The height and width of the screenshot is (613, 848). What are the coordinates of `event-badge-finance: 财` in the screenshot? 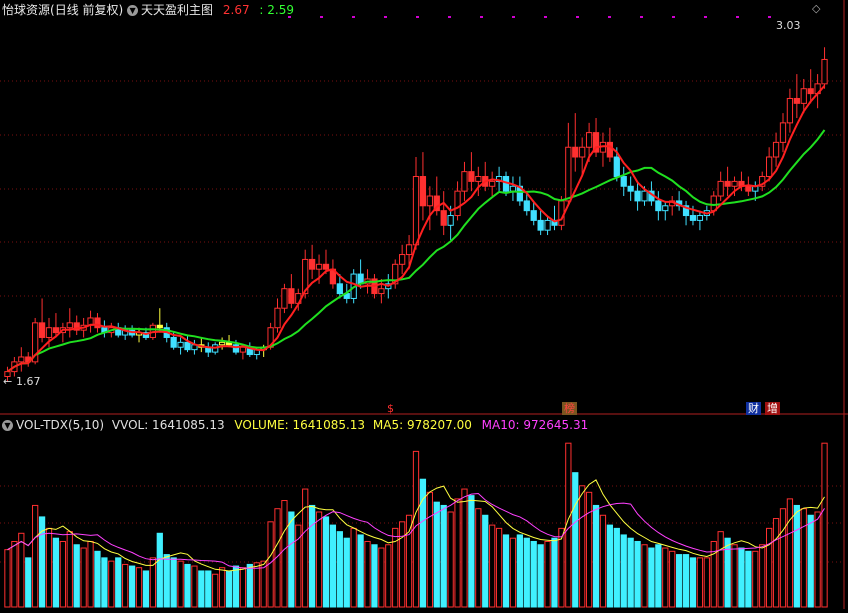 It's located at (753, 408).